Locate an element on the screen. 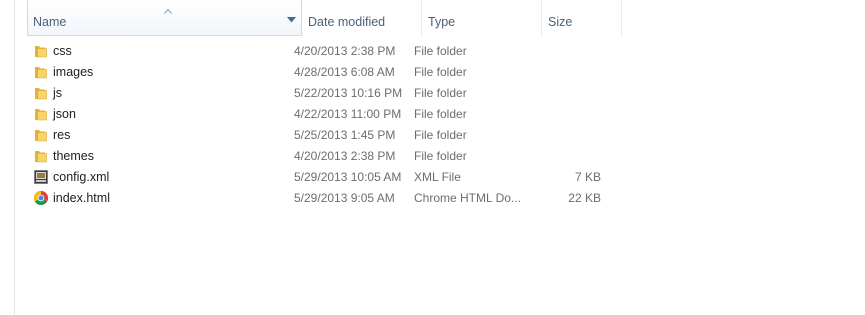 This screenshot has width=865, height=315. file-name: json is located at coordinates (64, 114).